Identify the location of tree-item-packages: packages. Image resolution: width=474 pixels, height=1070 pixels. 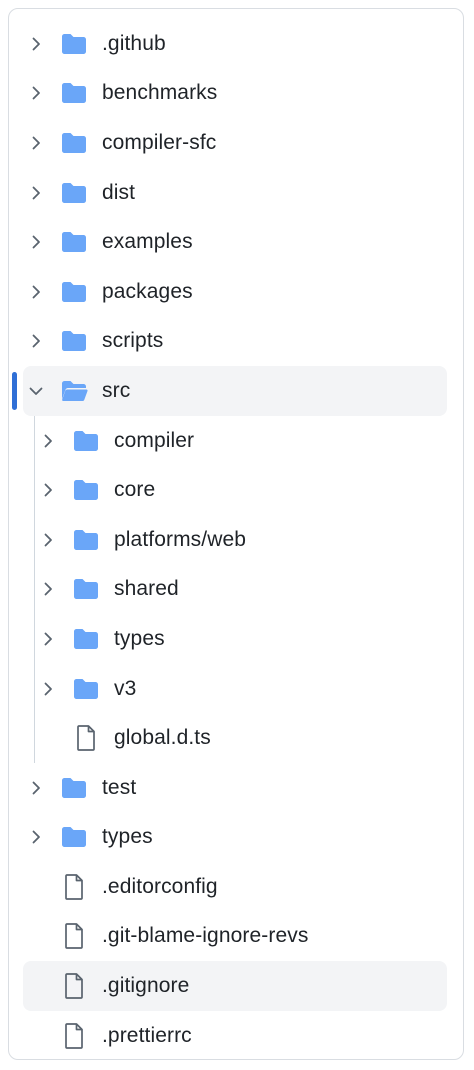
(235, 292).